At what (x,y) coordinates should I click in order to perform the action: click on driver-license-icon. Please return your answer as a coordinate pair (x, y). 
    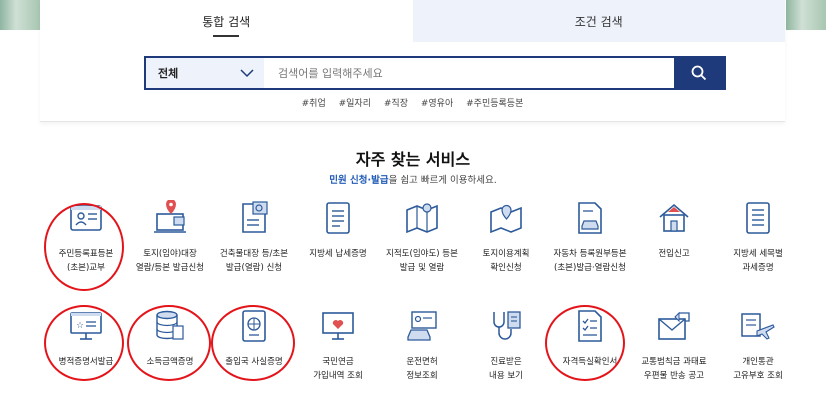
    Looking at the image, I should click on (422, 326).